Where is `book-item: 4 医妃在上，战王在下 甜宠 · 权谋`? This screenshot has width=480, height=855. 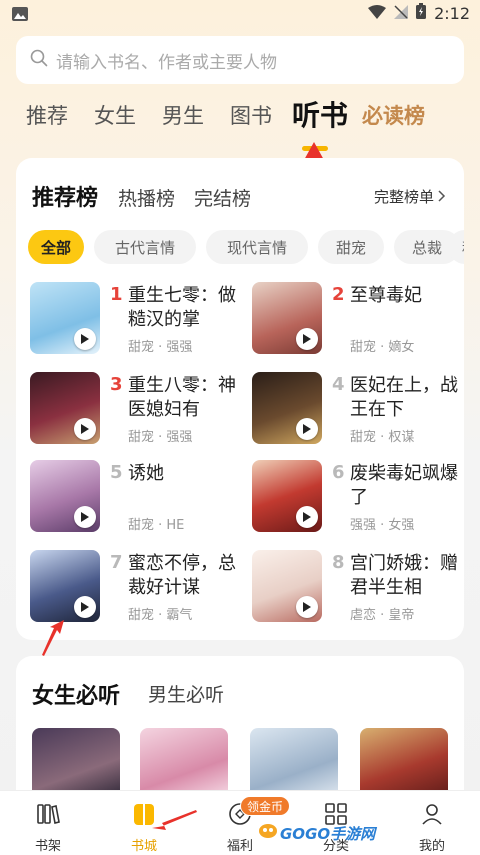
book-item: 4 医妃在上，战王在下 甜宠 · 权谋 is located at coordinates (357, 409).